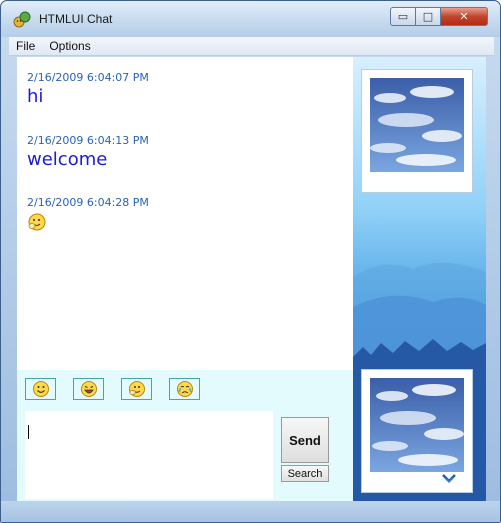 The image size is (501, 523). Describe the element at coordinates (35, 96) in the screenshot. I see `message-text: hi` at that location.